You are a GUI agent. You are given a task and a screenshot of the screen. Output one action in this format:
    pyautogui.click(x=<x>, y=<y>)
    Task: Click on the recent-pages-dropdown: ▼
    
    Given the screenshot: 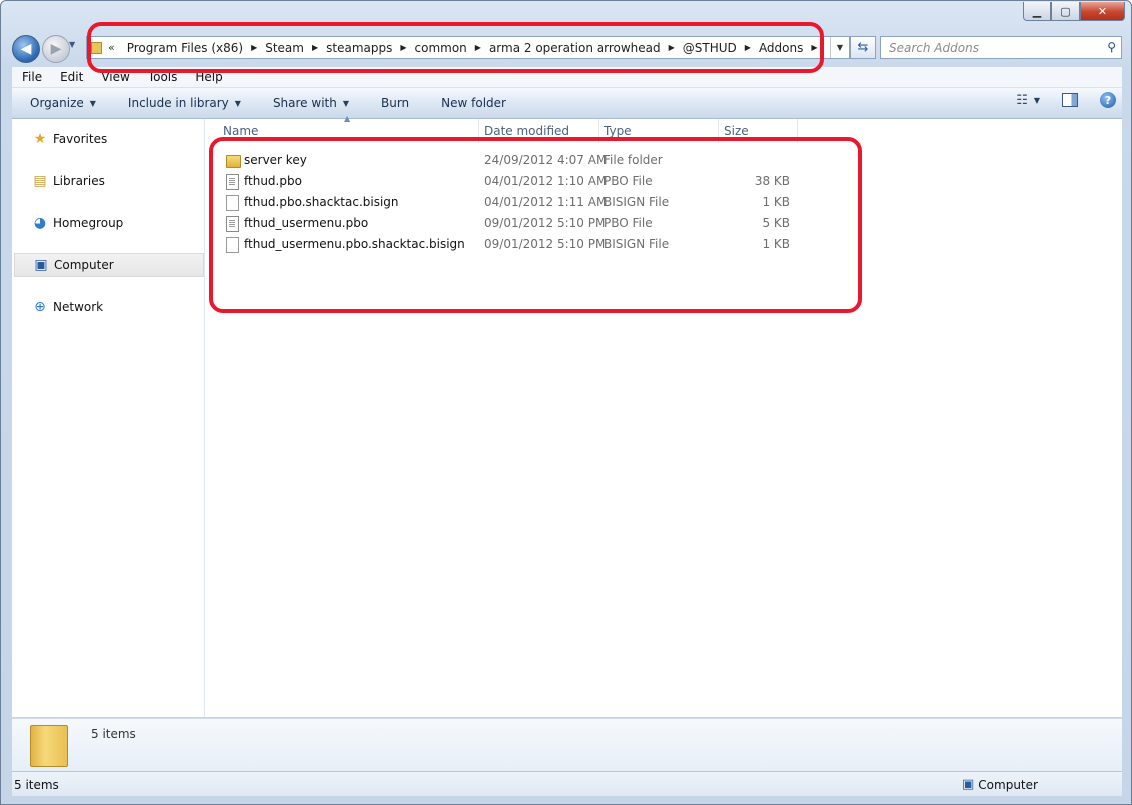 What is the action you would take?
    pyautogui.click(x=72, y=44)
    